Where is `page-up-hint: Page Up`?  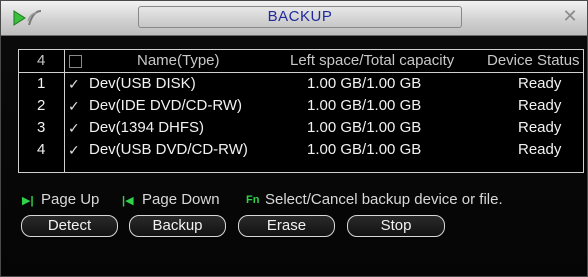 page-up-hint: Page Up is located at coordinates (70, 199).